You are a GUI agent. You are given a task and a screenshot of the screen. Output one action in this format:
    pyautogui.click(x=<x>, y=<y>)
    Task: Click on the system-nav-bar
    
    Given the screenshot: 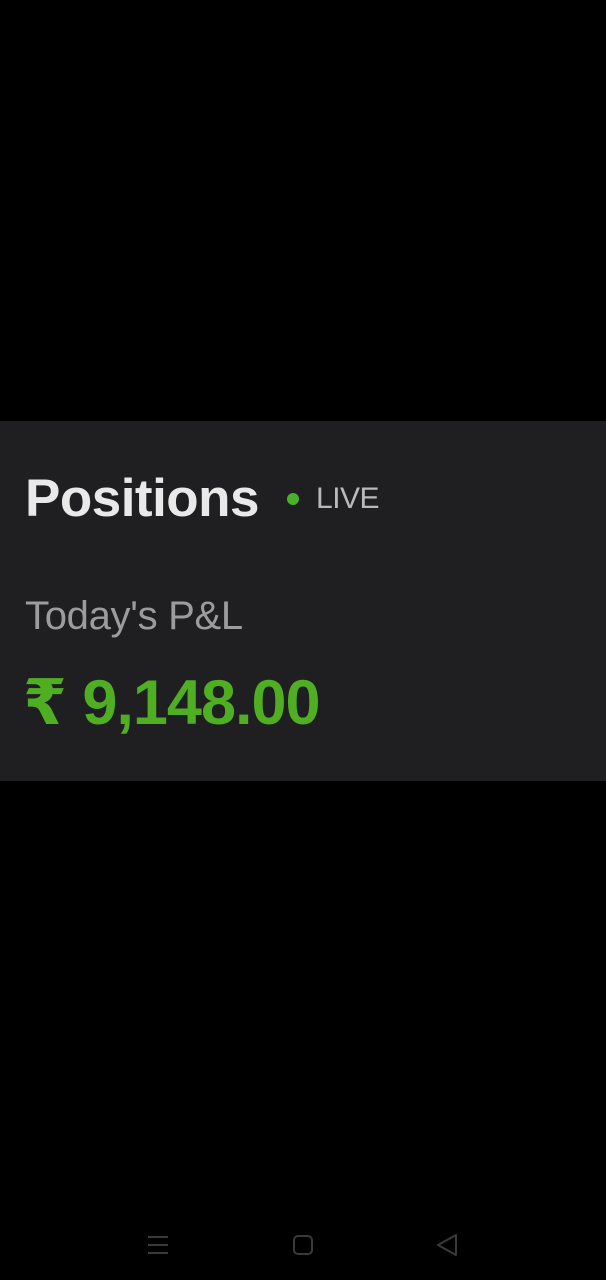 What is the action you would take?
    pyautogui.click(x=303, y=1245)
    